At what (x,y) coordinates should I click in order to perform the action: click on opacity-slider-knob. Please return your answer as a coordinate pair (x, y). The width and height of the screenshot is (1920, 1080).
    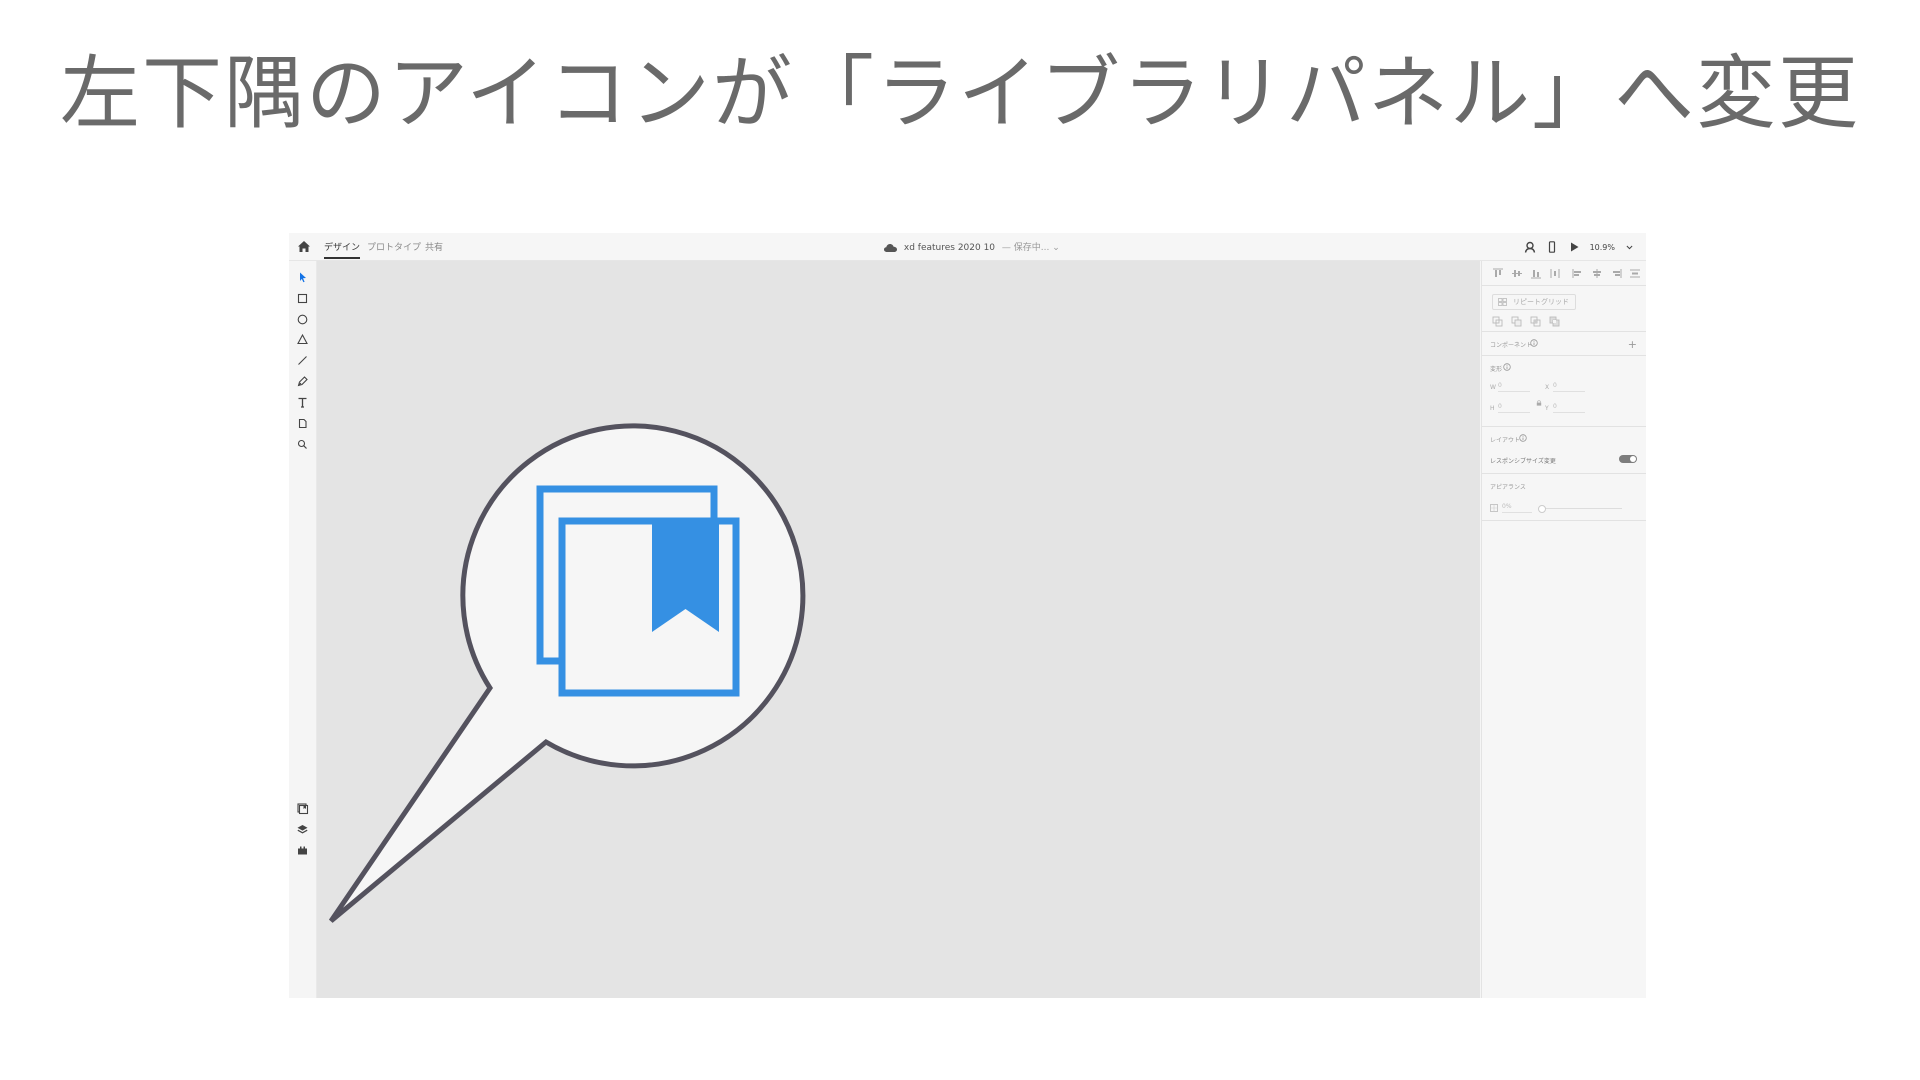
    Looking at the image, I should click on (1542, 509).